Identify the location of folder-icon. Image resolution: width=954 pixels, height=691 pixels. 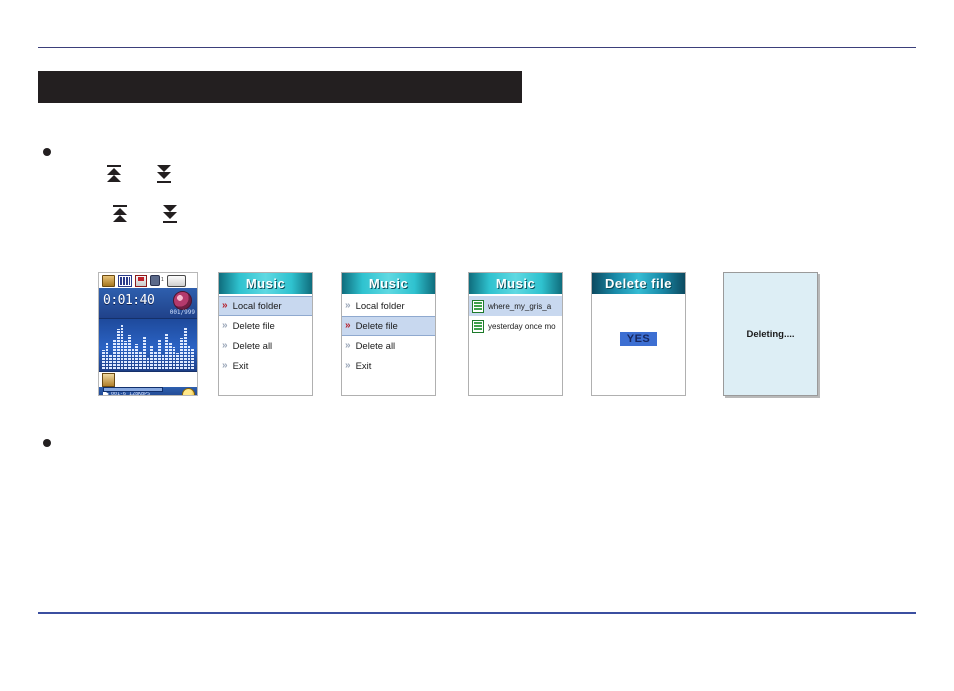
(108, 280).